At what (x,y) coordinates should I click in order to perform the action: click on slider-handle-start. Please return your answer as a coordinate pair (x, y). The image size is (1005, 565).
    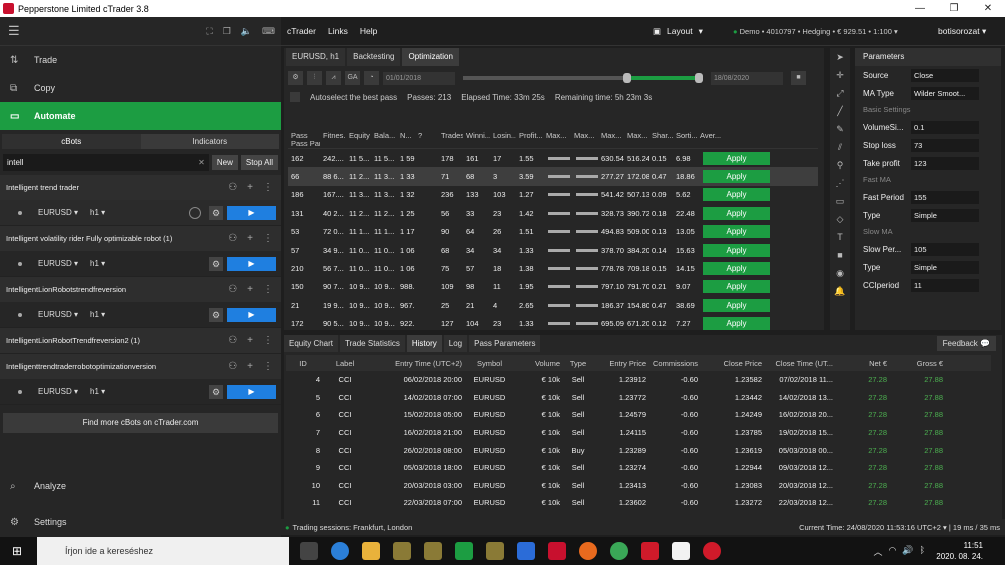
    Looking at the image, I should click on (627, 78).